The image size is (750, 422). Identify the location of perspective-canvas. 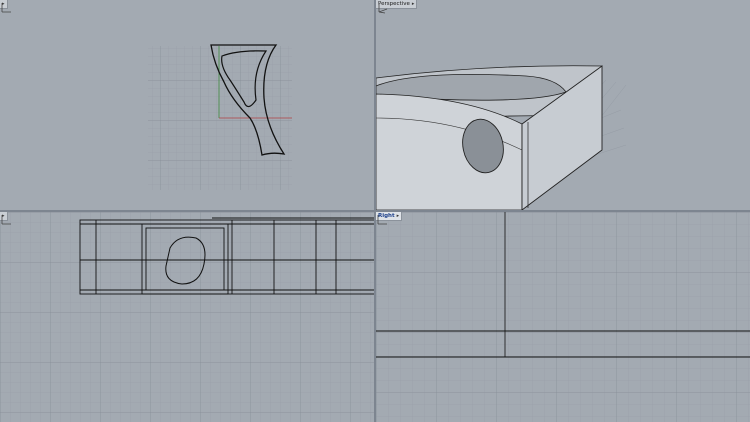
(501, 137).